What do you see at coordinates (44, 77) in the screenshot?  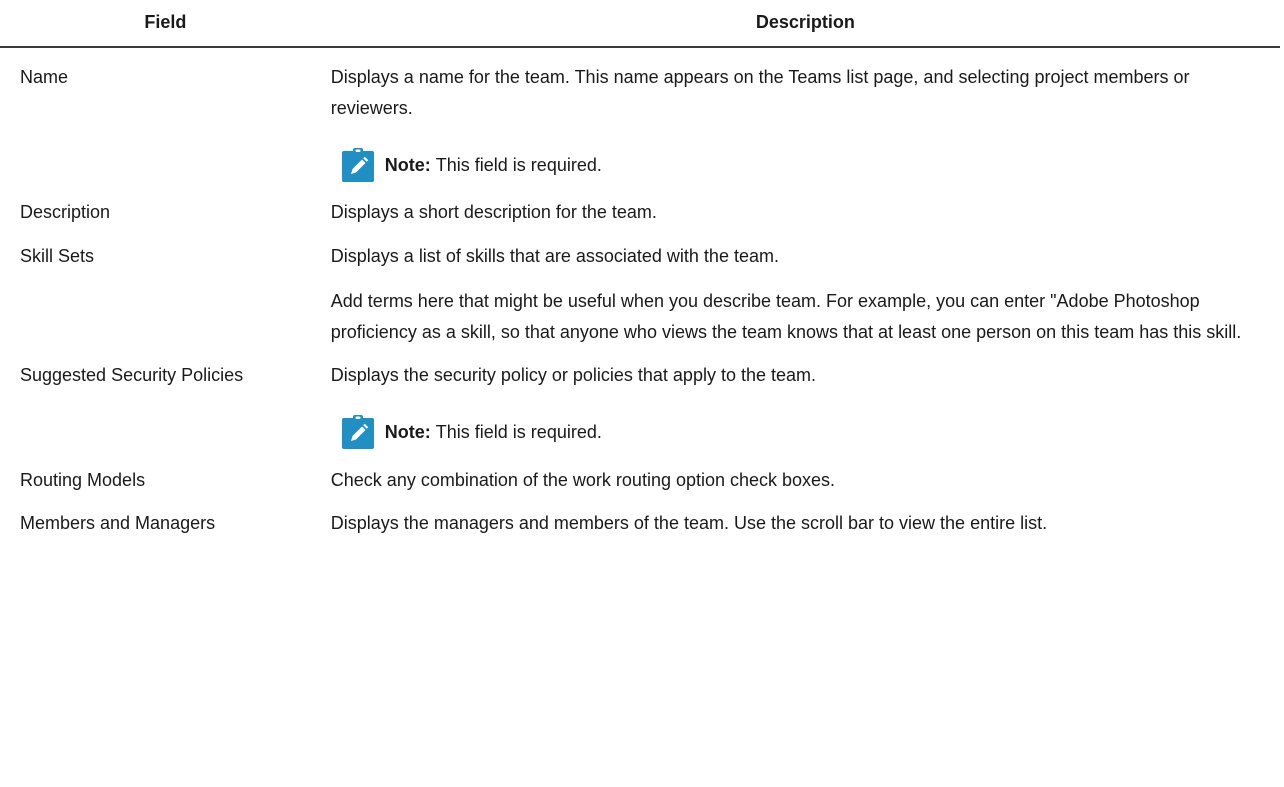 I see `field-name: Name` at bounding box center [44, 77].